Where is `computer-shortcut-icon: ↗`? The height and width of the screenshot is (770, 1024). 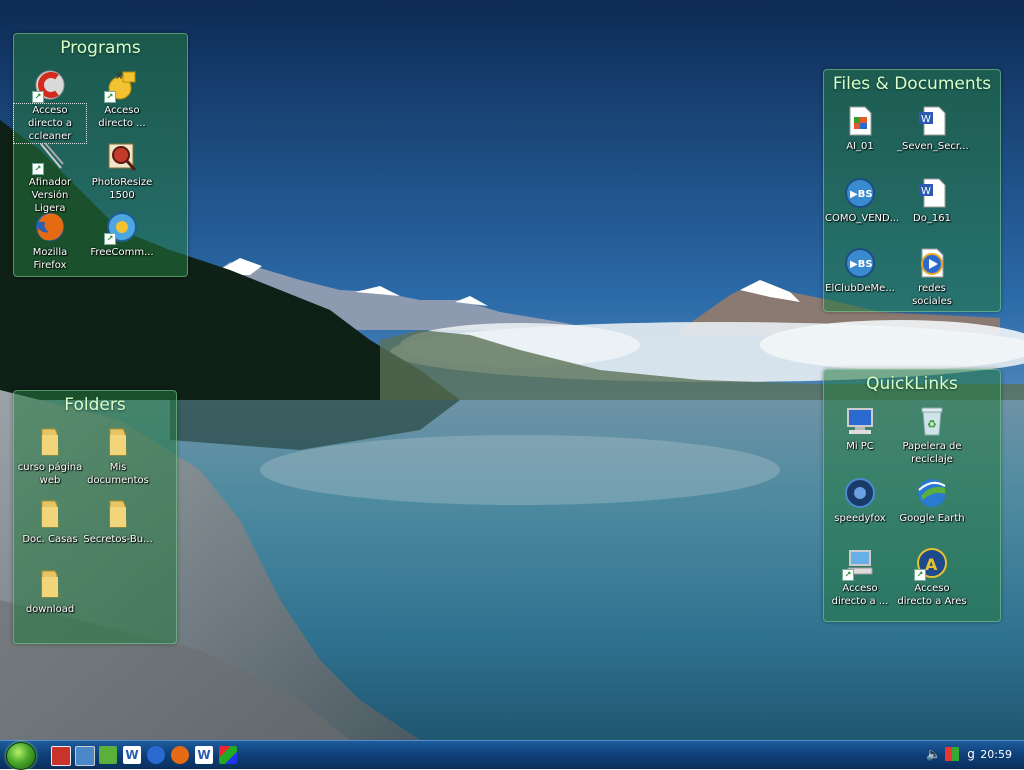 computer-shortcut-icon: ↗ is located at coordinates (859, 563).